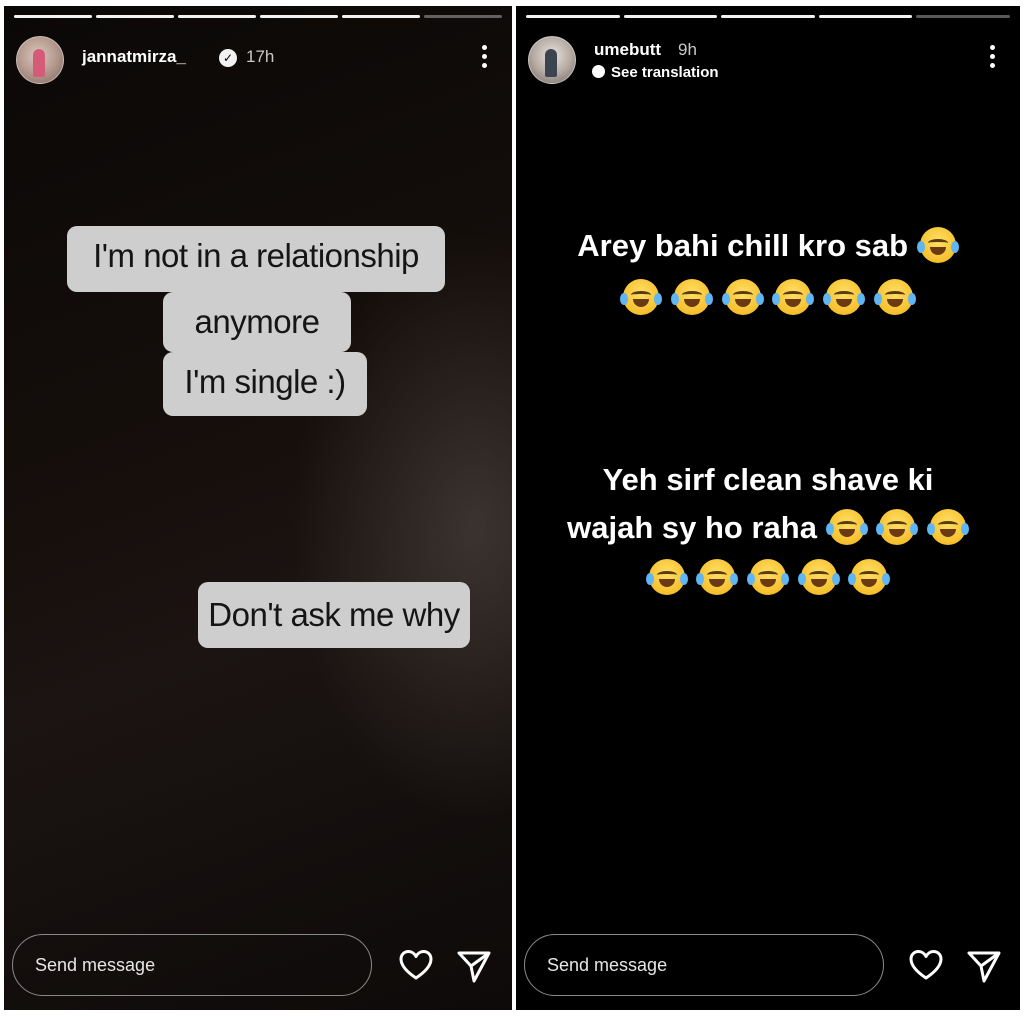  Describe the element at coordinates (334, 615) in the screenshot. I see `text-sticker: Don't ask me why` at that location.